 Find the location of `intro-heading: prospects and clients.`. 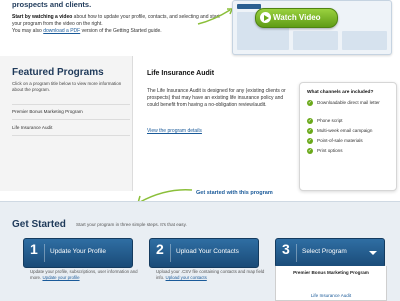

intro-heading: prospects and clients. is located at coordinates (52, 4).